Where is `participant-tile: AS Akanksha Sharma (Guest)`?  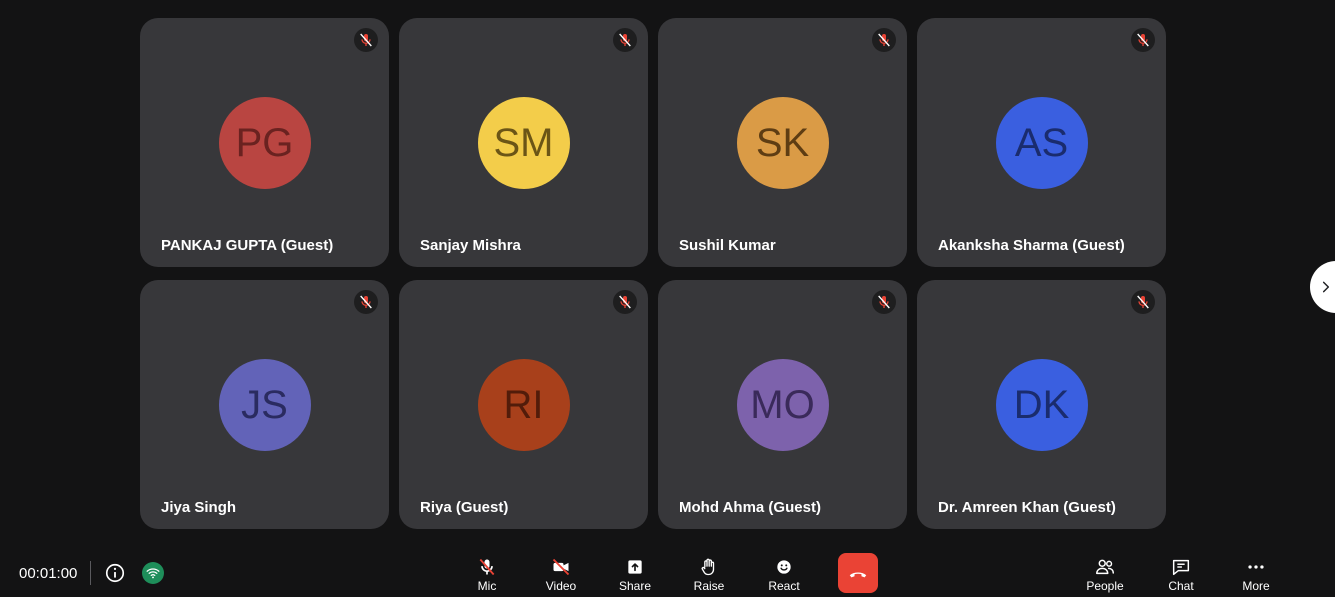 participant-tile: AS Akanksha Sharma (Guest) is located at coordinates (1041, 142).